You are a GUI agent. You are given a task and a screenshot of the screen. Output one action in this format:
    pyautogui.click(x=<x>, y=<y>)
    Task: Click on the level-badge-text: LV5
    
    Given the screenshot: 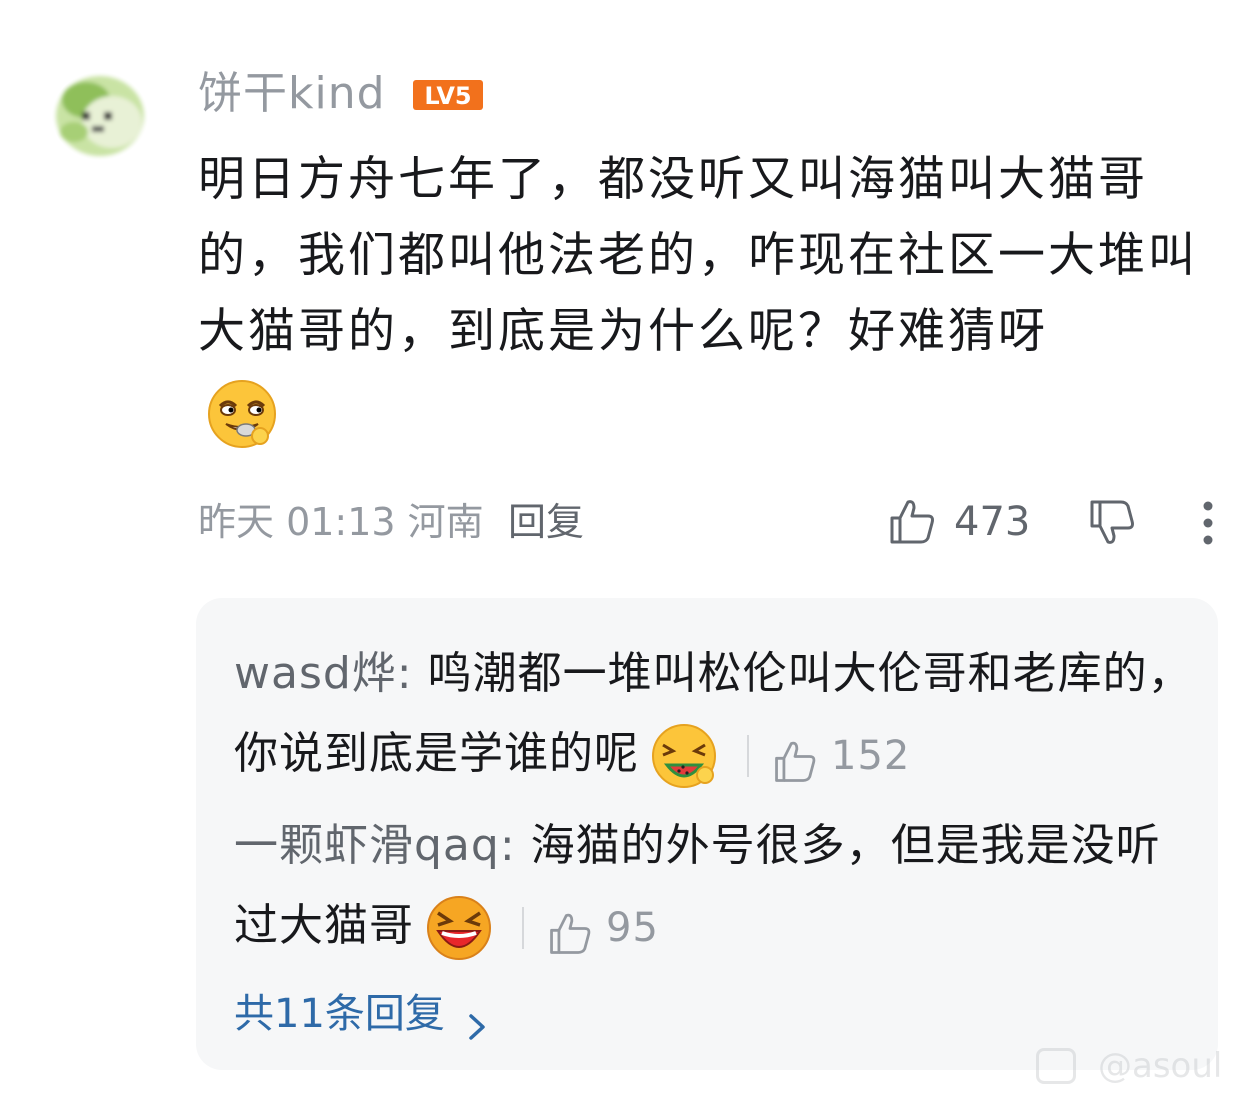 What is the action you would take?
    pyautogui.click(x=447, y=96)
    